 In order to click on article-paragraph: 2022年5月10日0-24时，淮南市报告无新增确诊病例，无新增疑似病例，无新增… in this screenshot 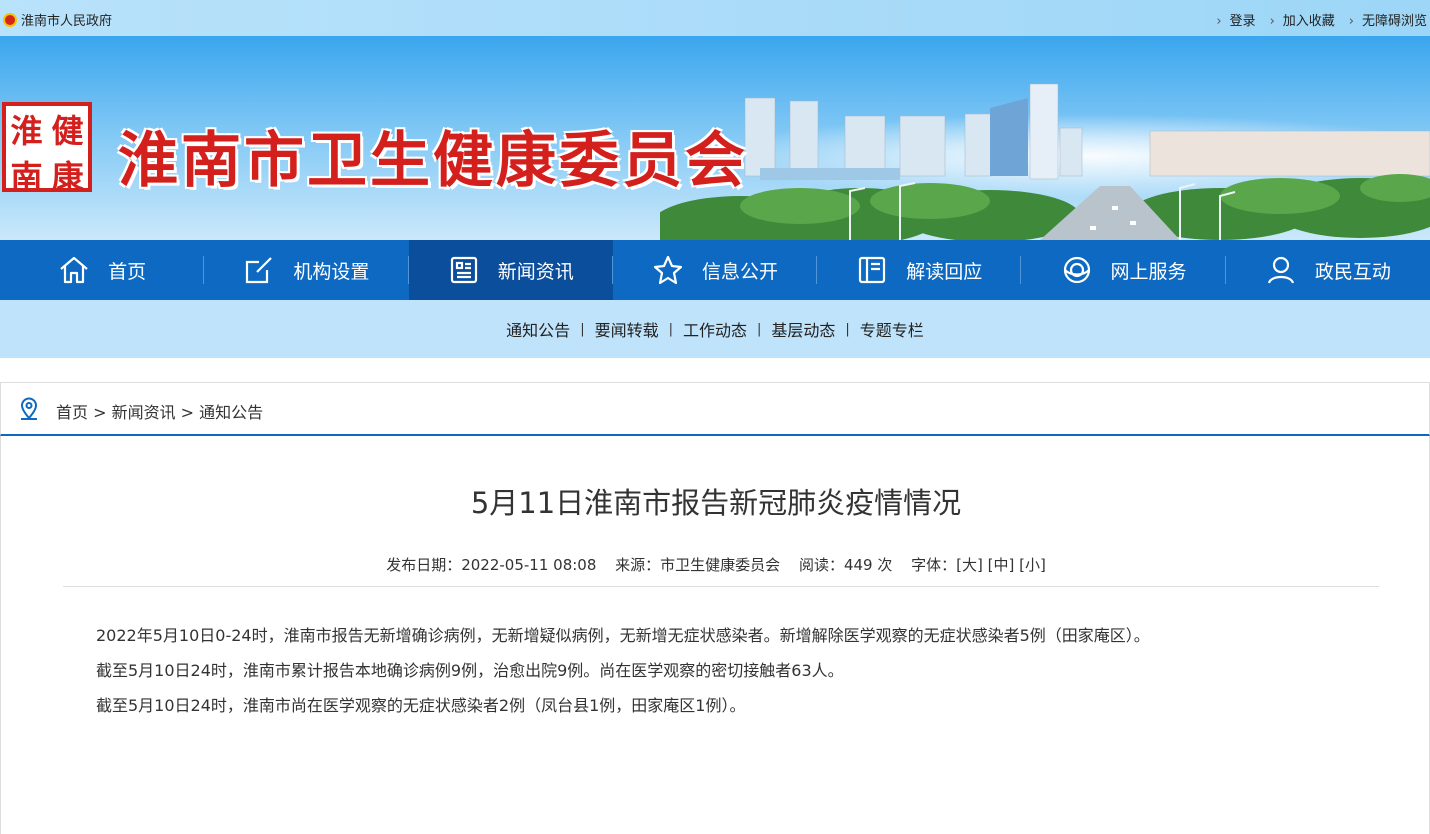, I will do `click(623, 635)`.